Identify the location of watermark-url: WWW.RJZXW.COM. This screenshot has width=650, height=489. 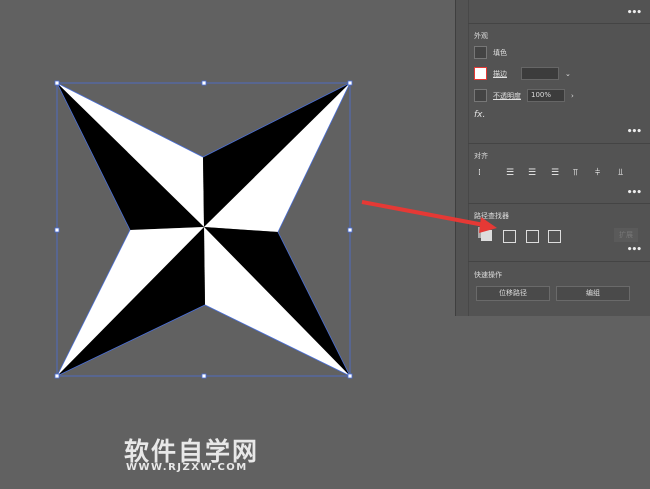
(187, 467).